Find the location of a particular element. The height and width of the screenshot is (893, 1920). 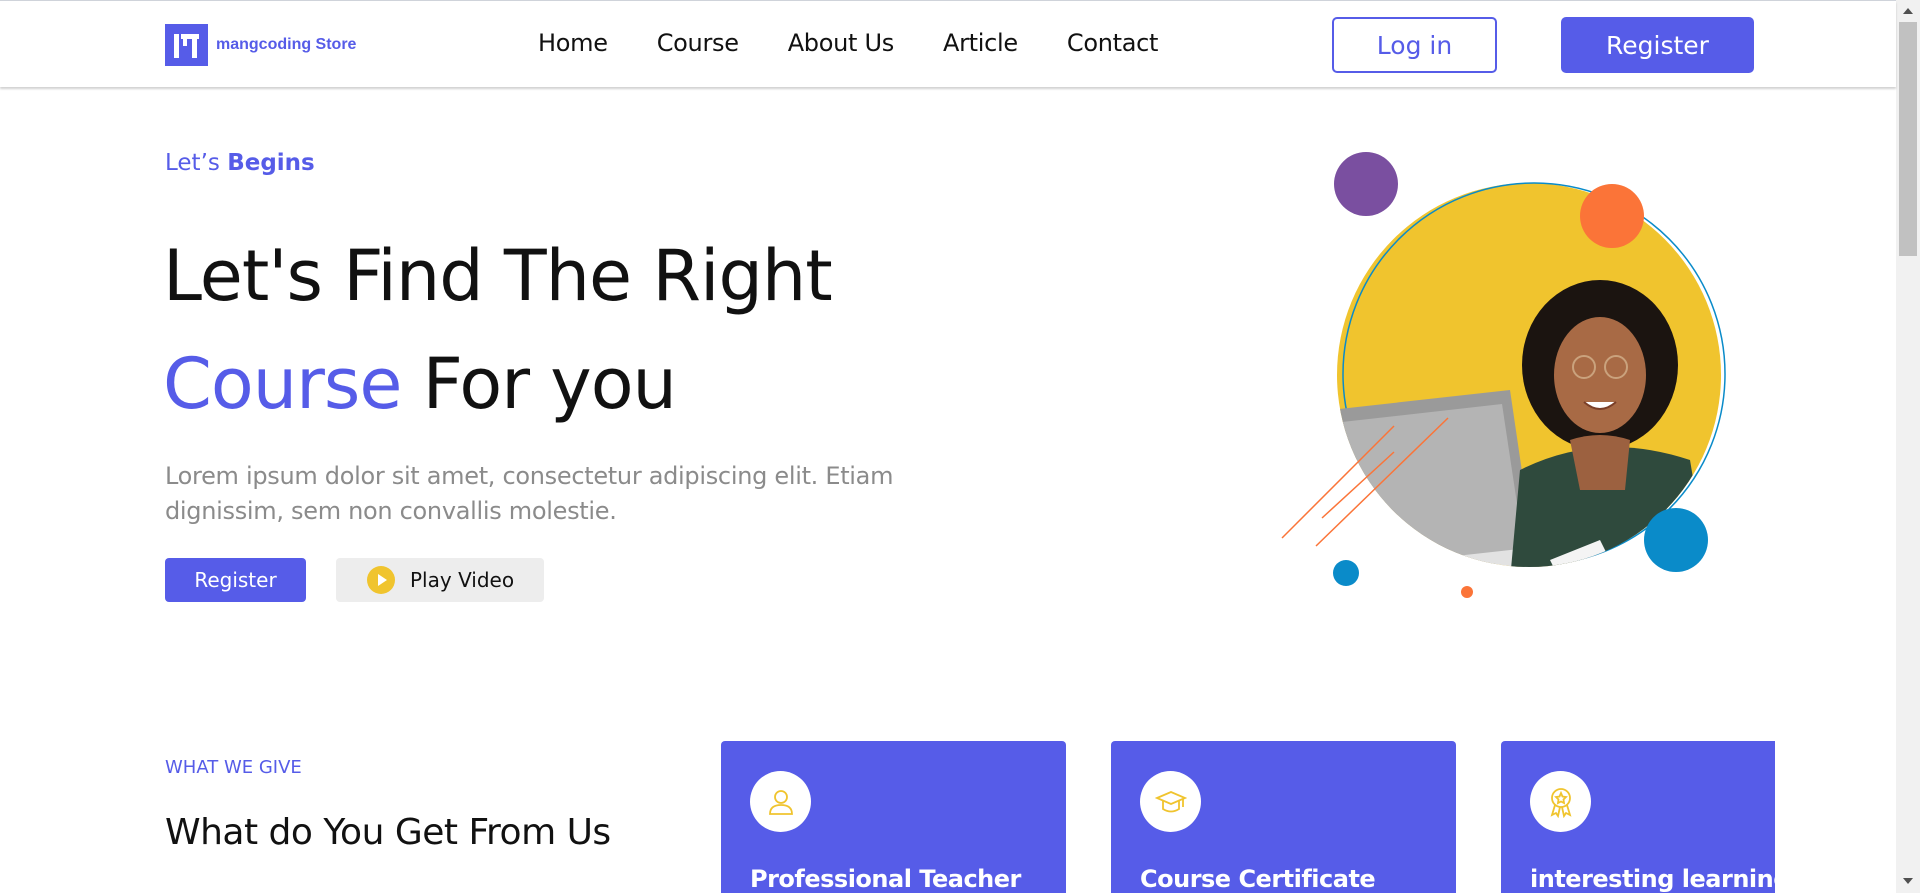

hero-eyebrow-prefix: Let’s is located at coordinates (192, 163).